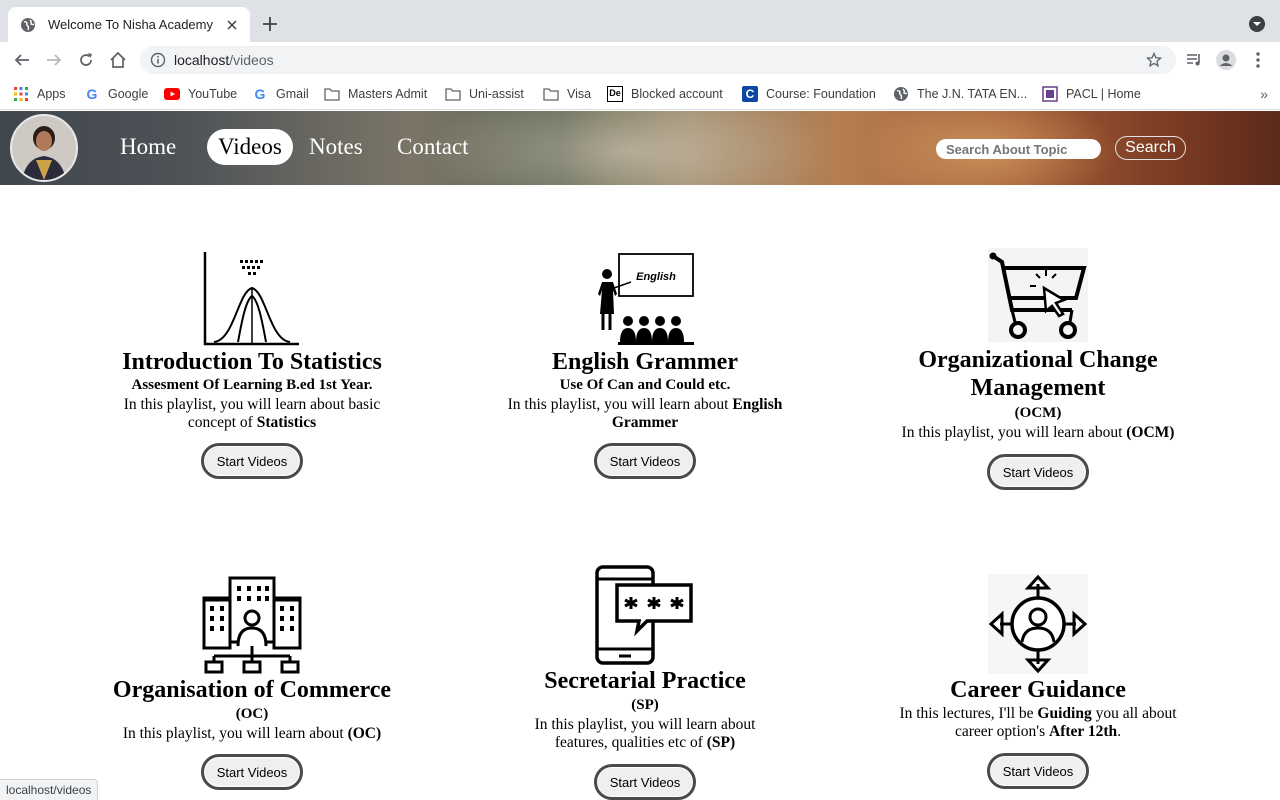 The image size is (1280, 800). I want to click on forward-button, so click(54, 60).